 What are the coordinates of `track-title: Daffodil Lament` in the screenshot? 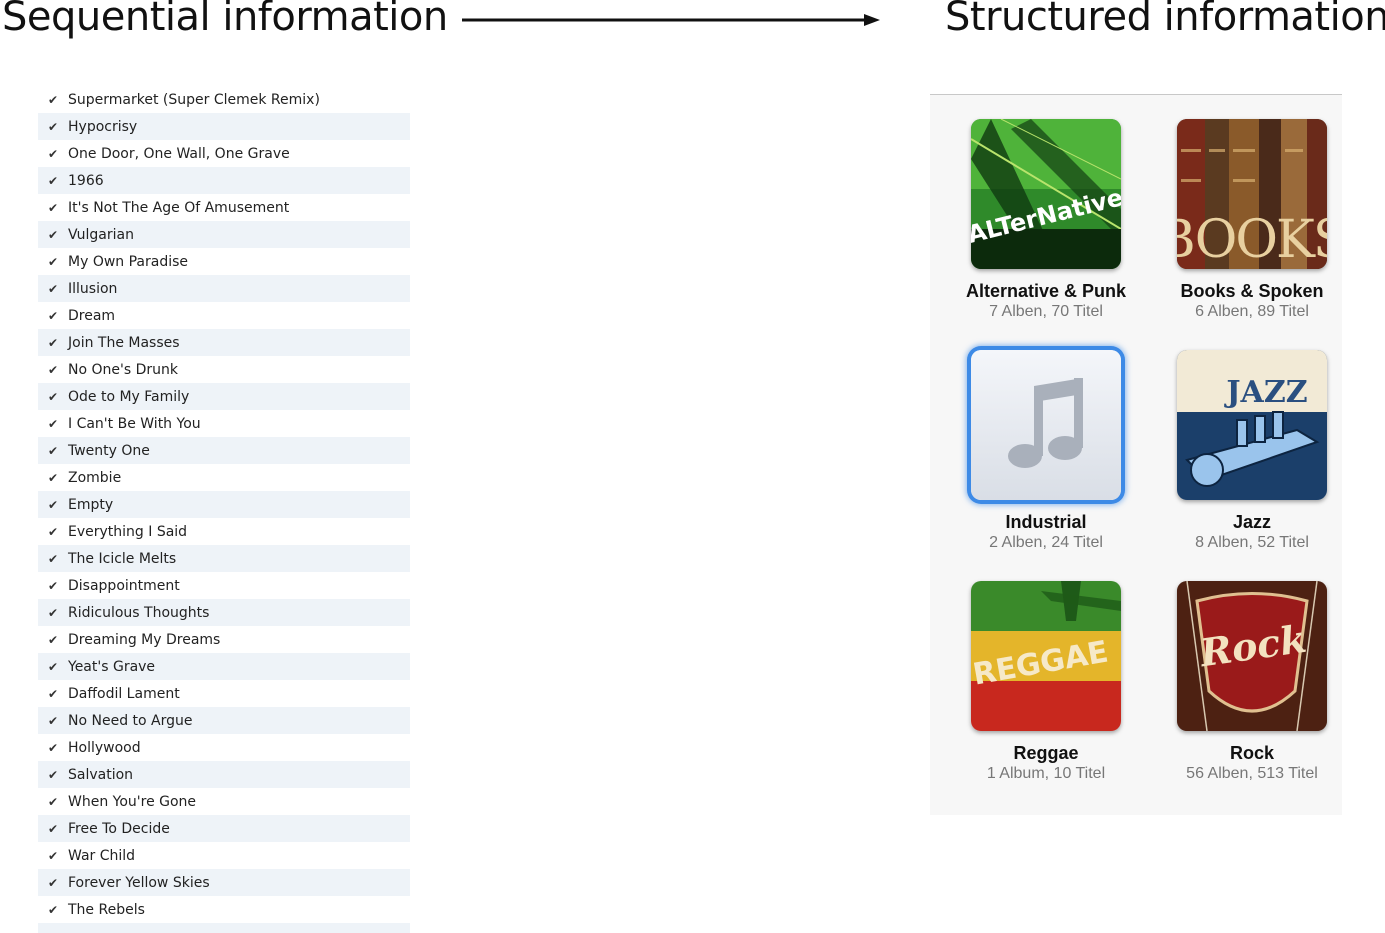 It's located at (124, 693).